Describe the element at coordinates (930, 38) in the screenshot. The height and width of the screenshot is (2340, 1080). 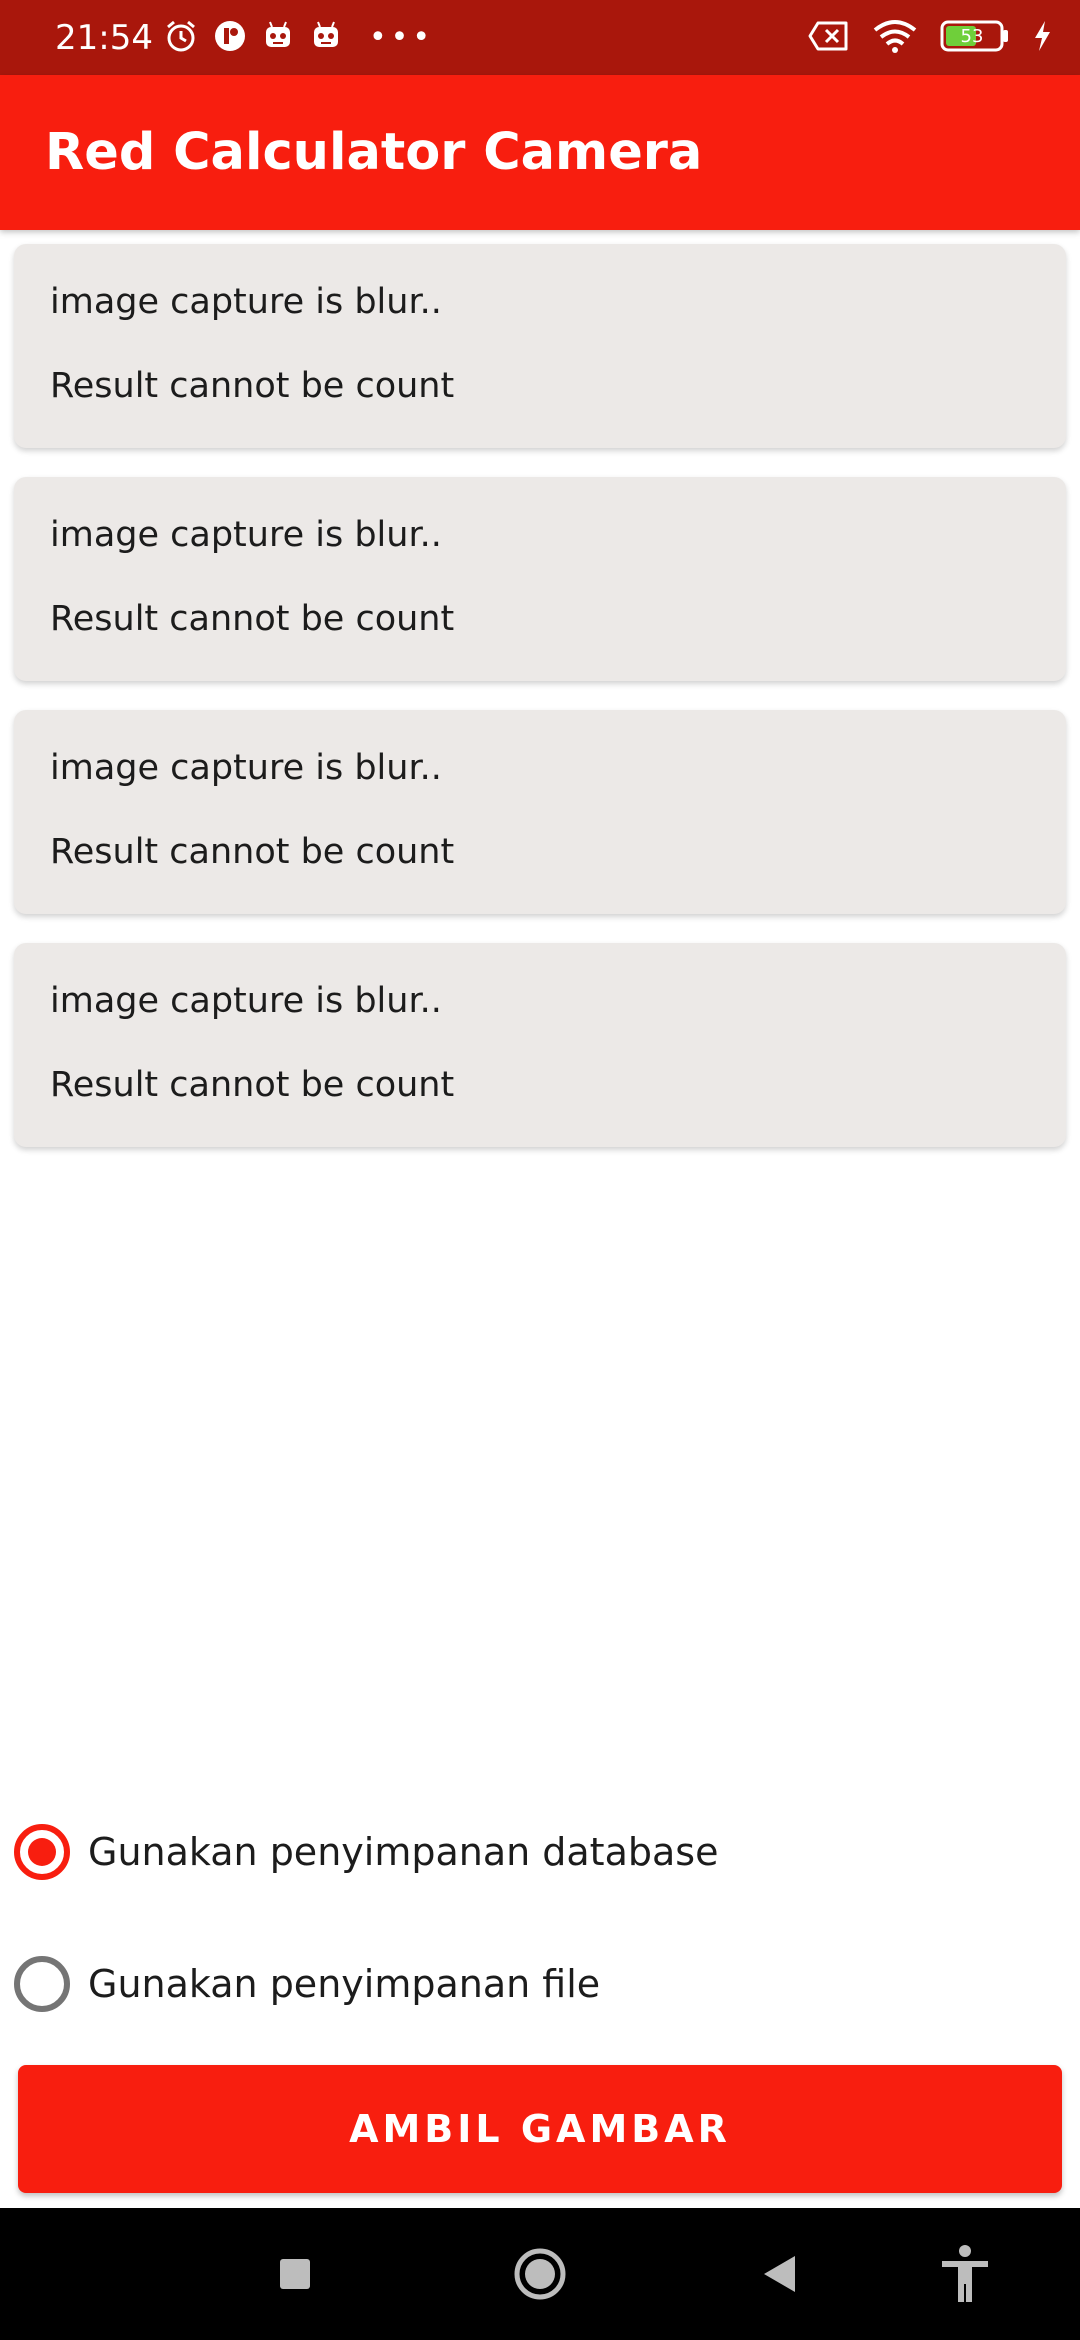
I see `status-system-icons: 53` at that location.